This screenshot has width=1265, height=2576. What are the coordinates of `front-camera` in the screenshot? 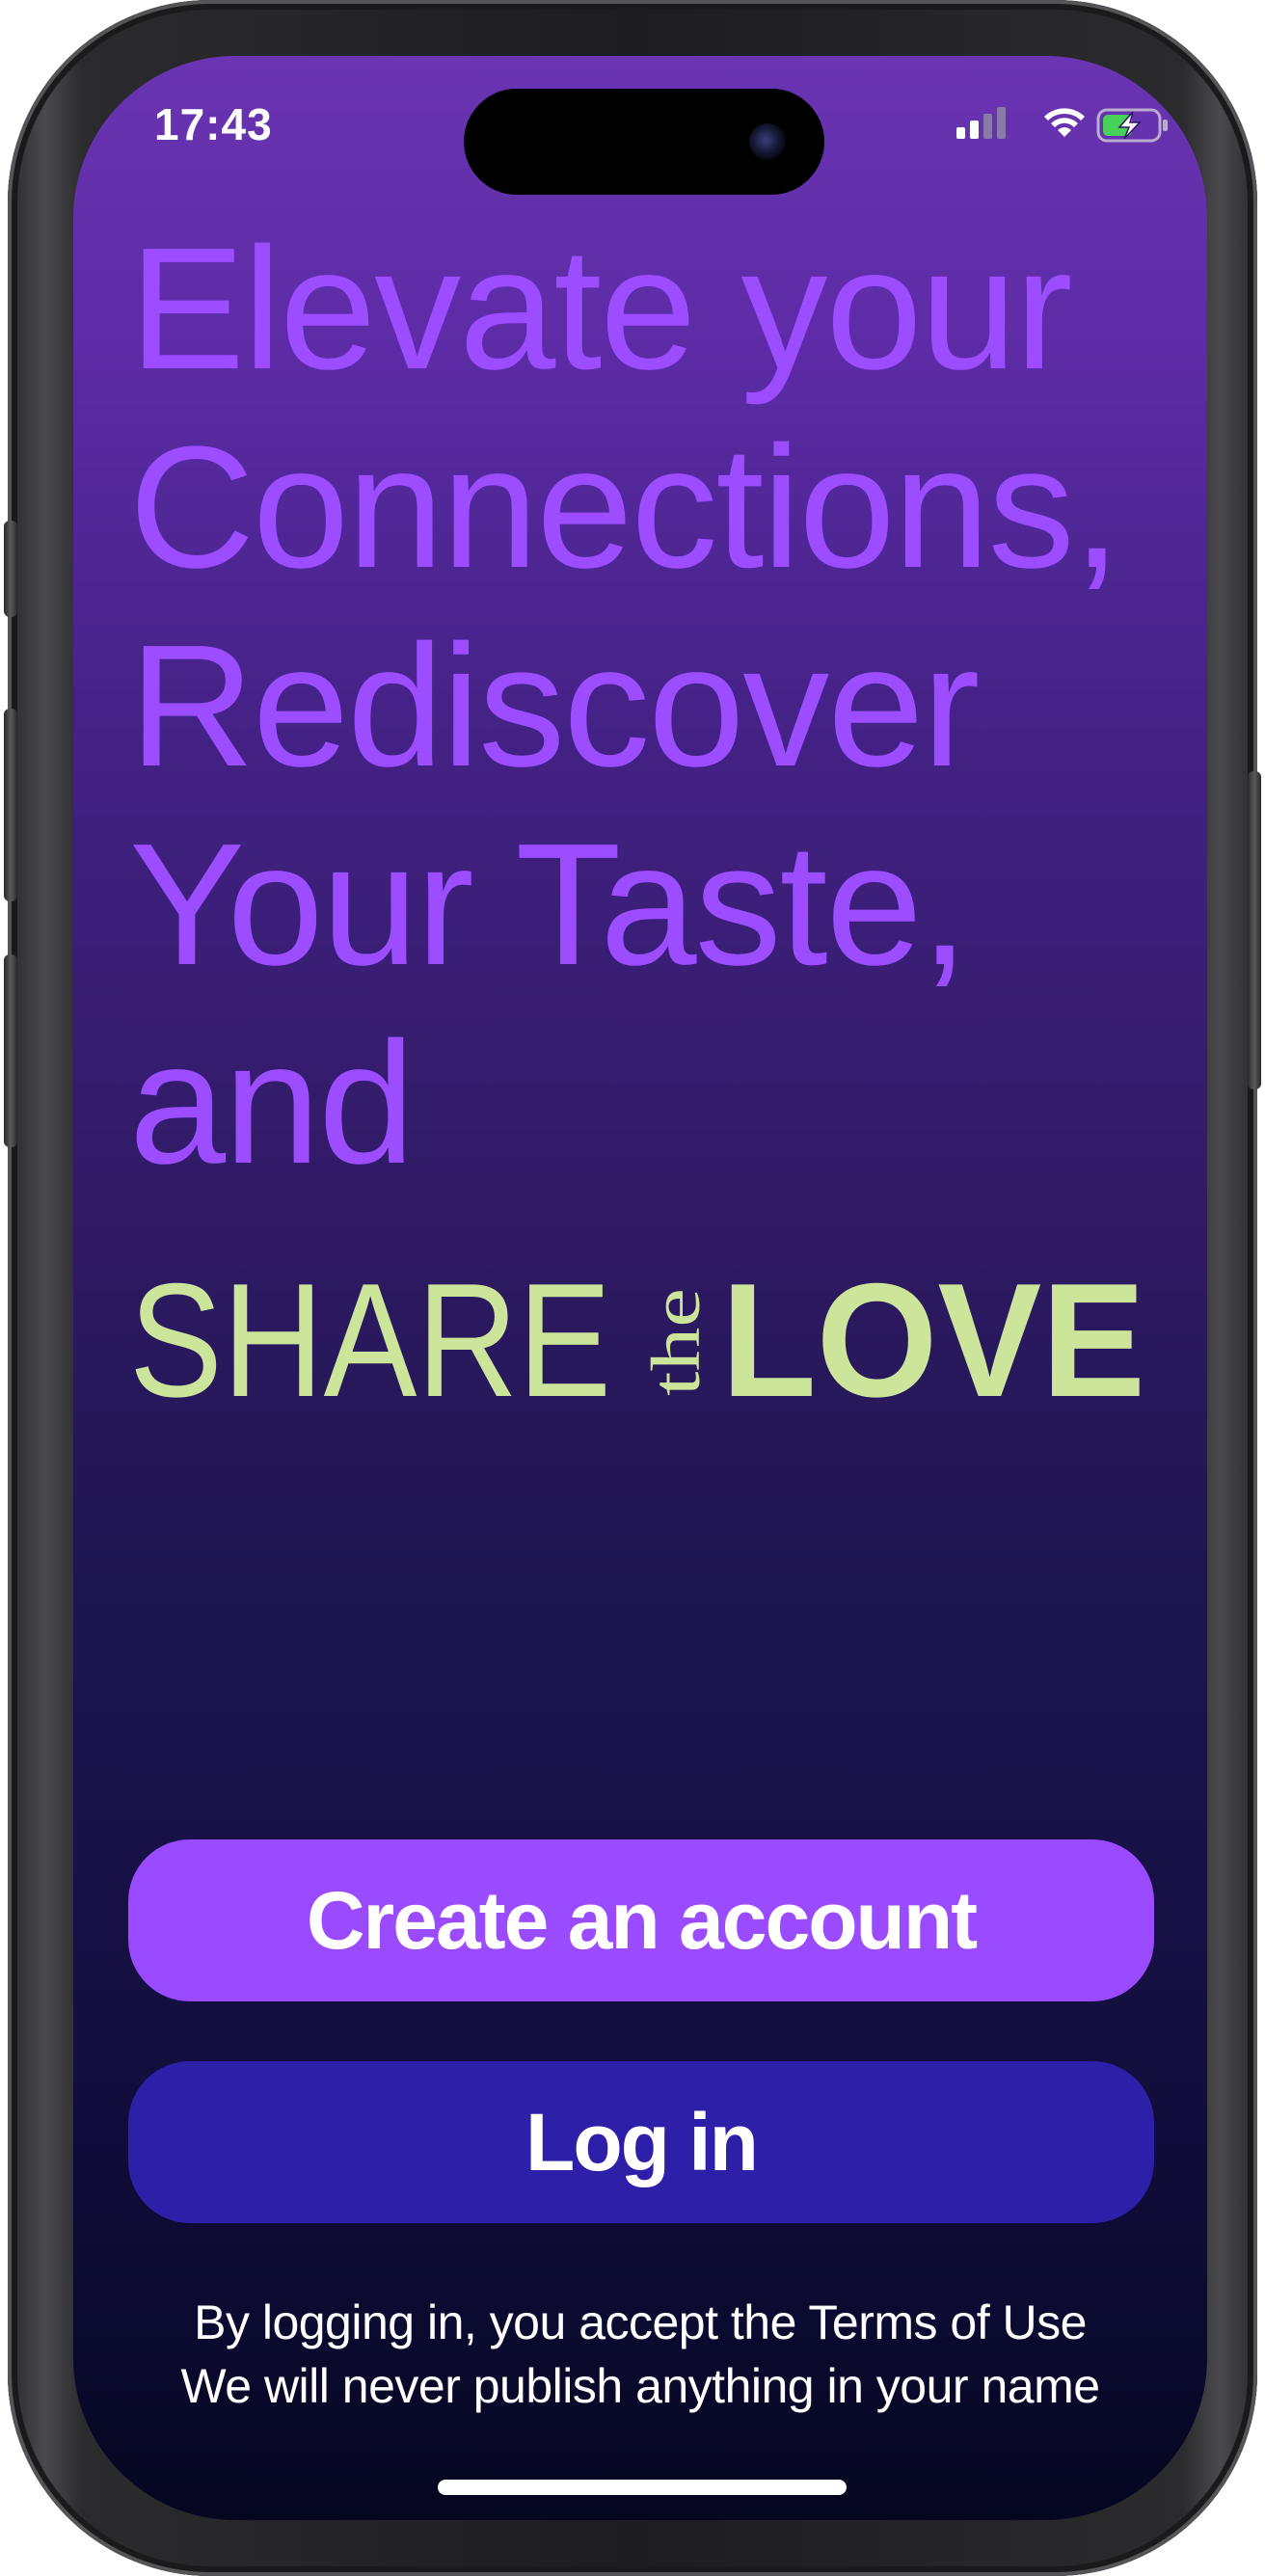 It's located at (768, 142).